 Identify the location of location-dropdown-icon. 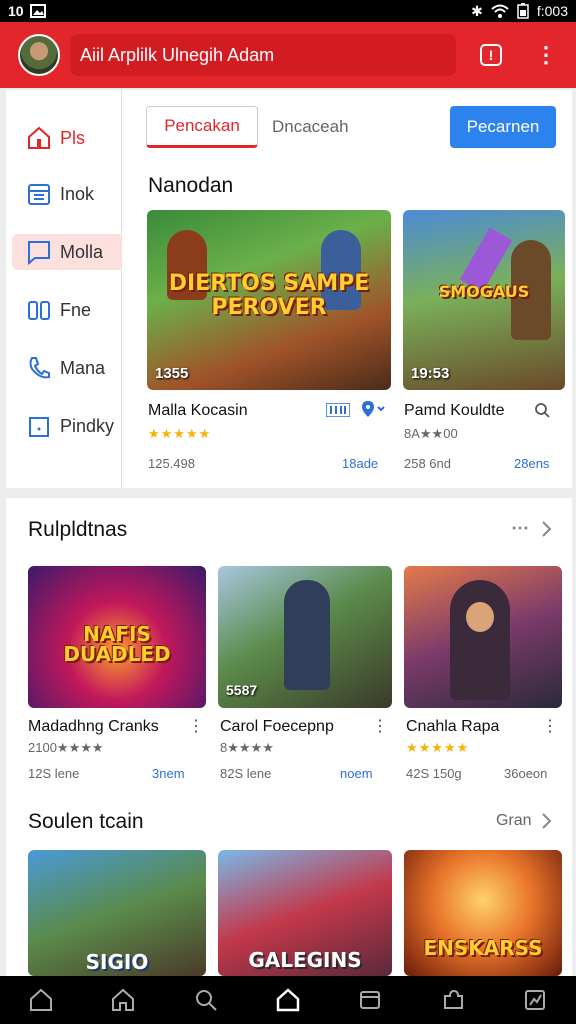
(373, 409).